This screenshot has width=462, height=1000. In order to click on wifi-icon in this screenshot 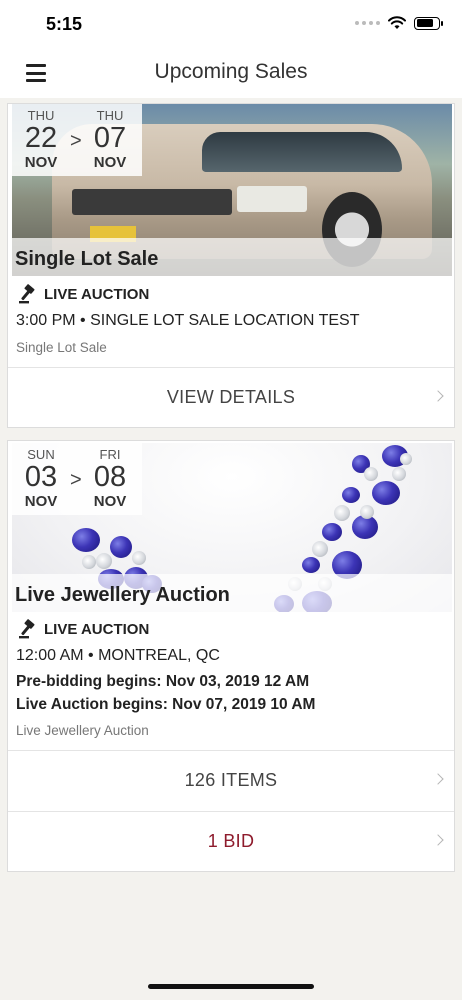, I will do `click(397, 22)`.